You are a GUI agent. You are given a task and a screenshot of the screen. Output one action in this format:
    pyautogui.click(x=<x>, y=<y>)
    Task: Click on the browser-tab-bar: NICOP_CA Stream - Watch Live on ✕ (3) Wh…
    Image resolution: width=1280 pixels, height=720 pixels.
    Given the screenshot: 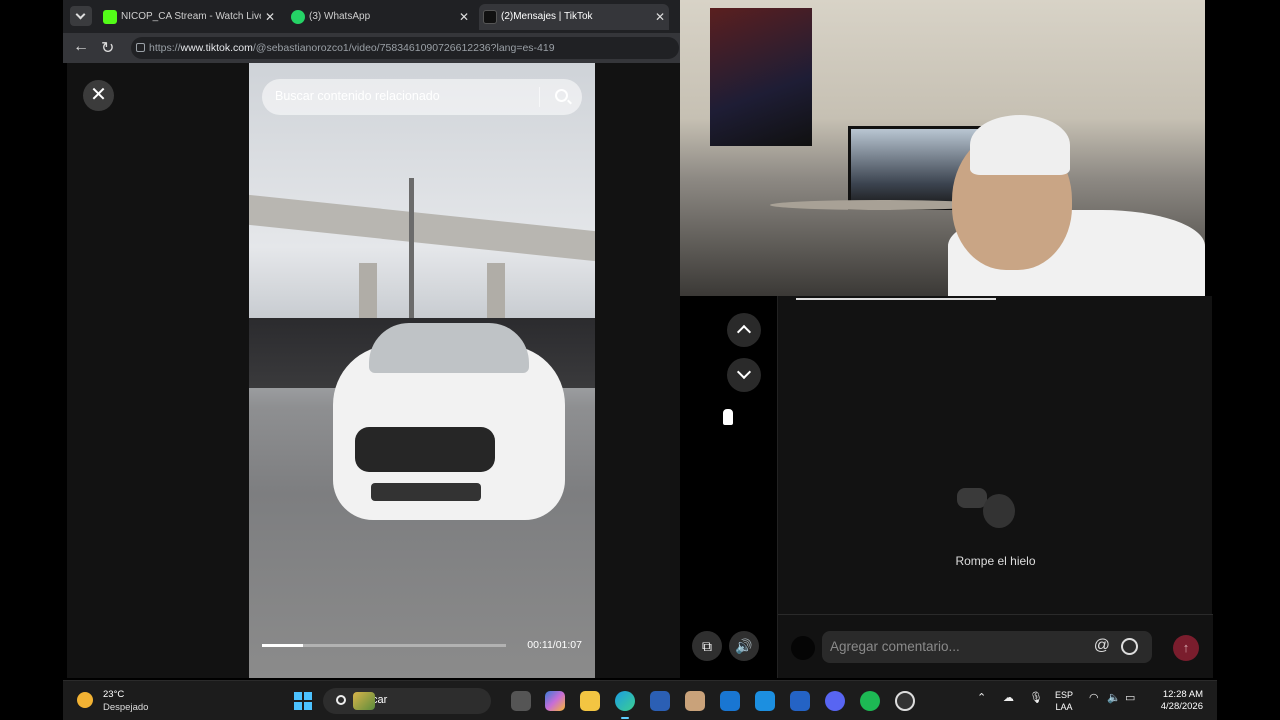 What is the action you would take?
    pyautogui.click(x=371, y=16)
    